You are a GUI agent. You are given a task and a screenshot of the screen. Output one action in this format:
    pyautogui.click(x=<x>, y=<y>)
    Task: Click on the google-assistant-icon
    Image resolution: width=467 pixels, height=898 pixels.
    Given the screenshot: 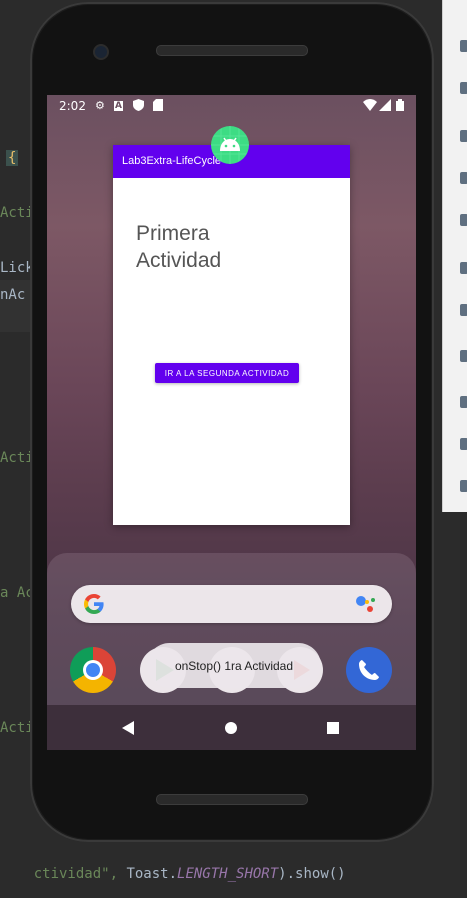 What is the action you would take?
    pyautogui.click(x=366, y=604)
    